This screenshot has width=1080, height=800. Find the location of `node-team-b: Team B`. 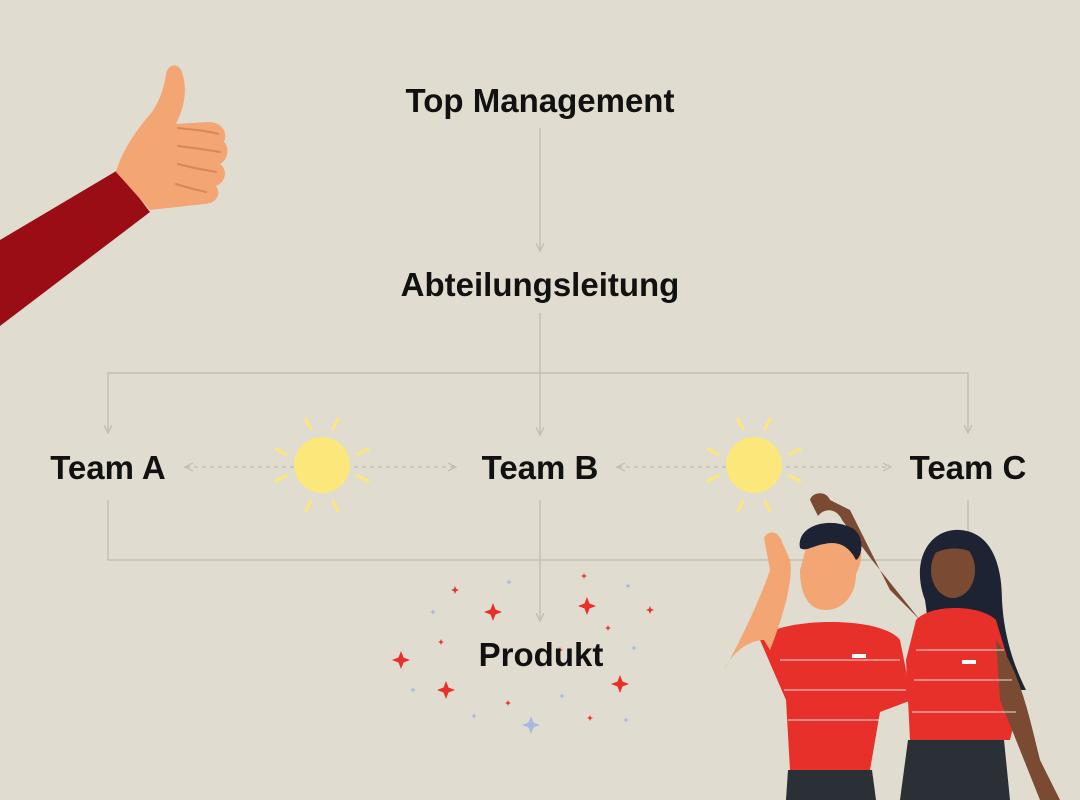

node-team-b: Team B is located at coordinates (540, 467).